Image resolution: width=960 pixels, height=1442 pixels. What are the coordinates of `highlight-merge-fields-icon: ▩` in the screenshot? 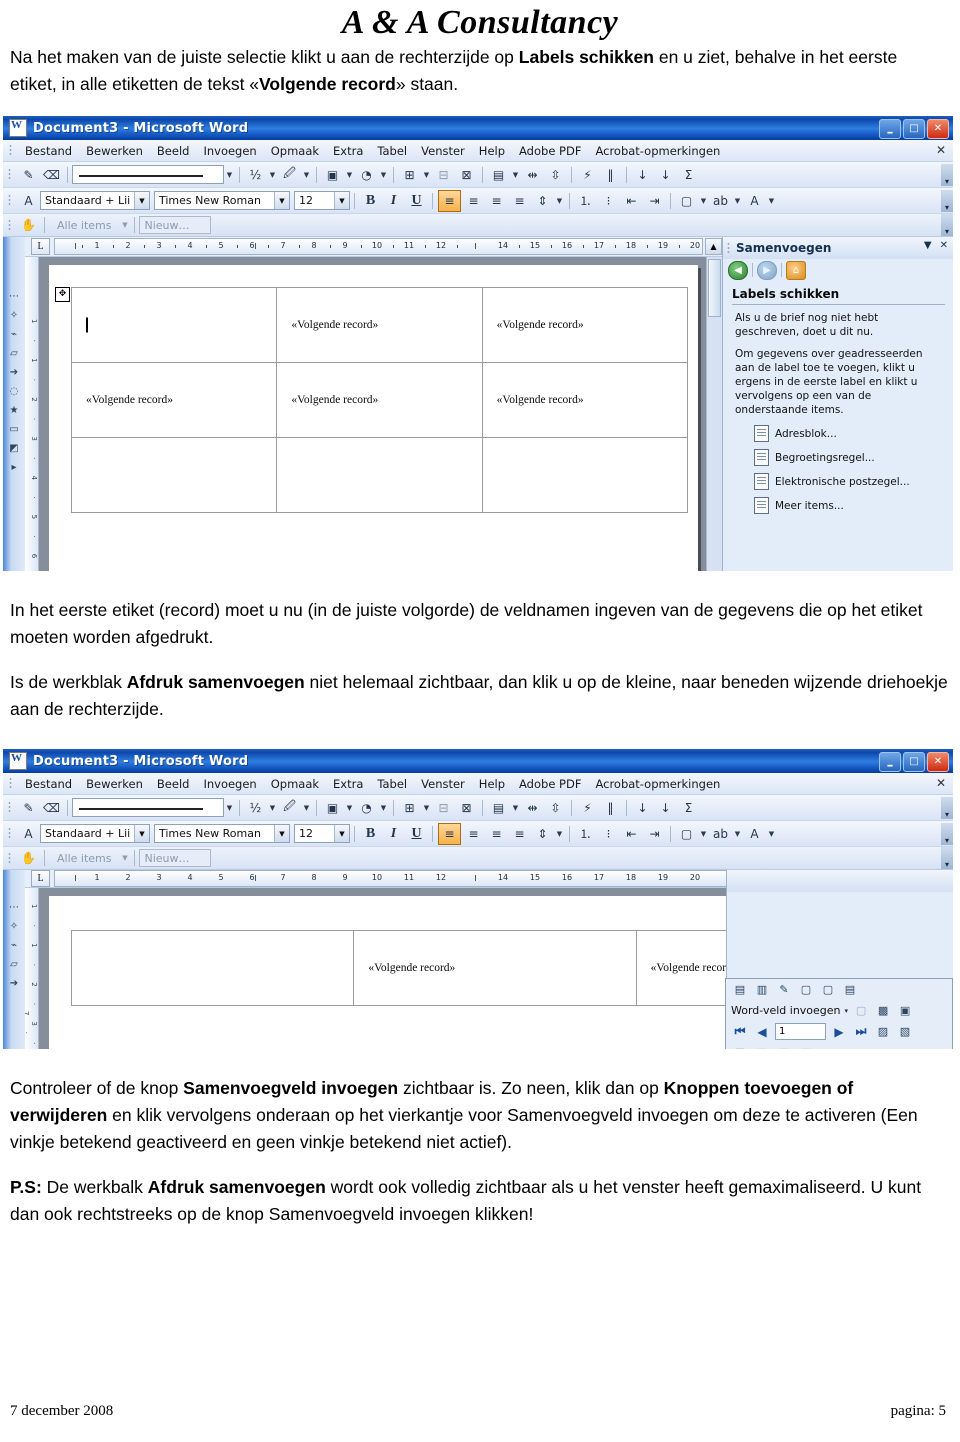 It's located at (883, 1010).